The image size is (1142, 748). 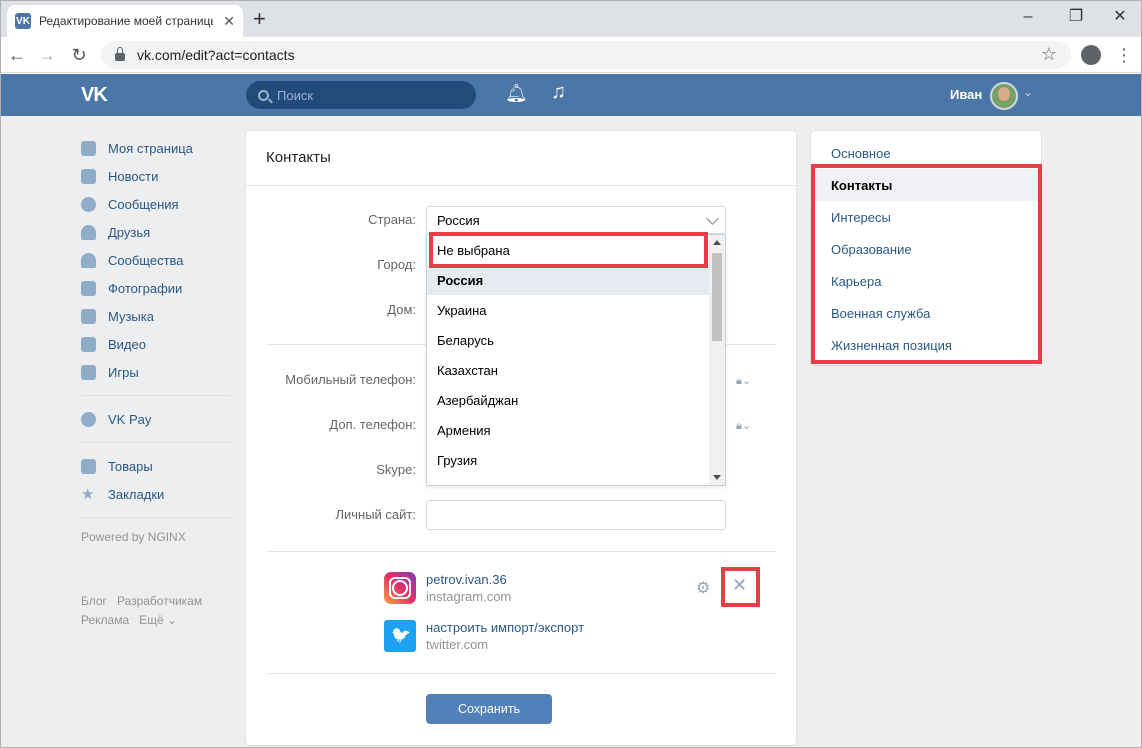 I want to click on footer-link-blog: Блог, so click(x=94, y=601).